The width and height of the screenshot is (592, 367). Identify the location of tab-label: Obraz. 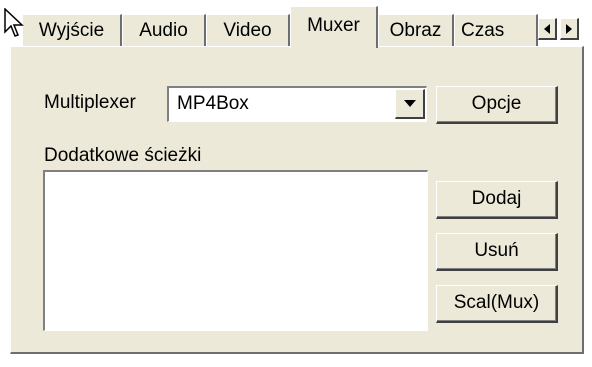
(415, 30).